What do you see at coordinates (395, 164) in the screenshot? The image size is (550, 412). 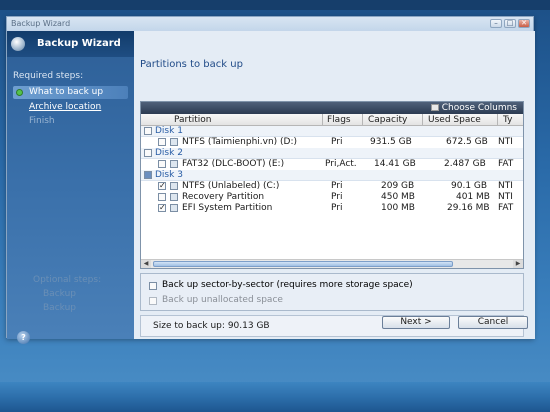 I see `partition-capacity: 14.41 GB` at bounding box center [395, 164].